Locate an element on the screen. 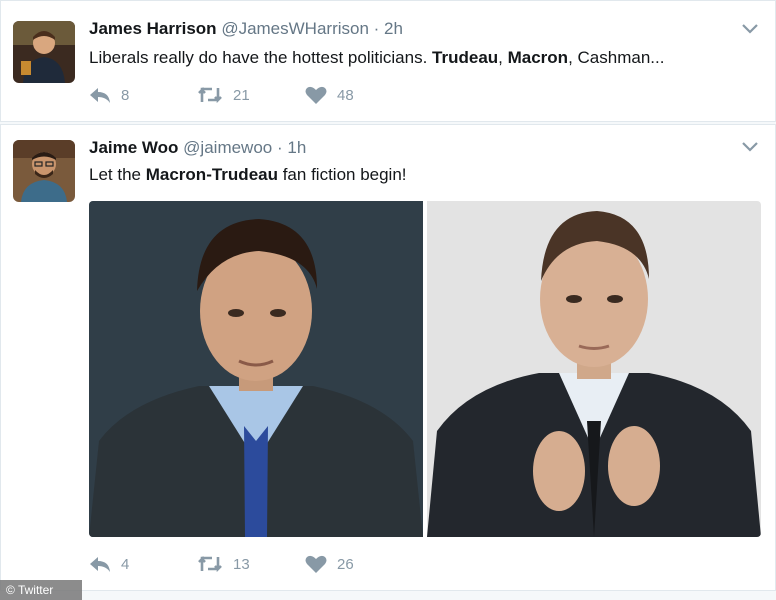 Image resolution: width=776 pixels, height=600 pixels. tweet-text-part: Let the is located at coordinates (117, 174).